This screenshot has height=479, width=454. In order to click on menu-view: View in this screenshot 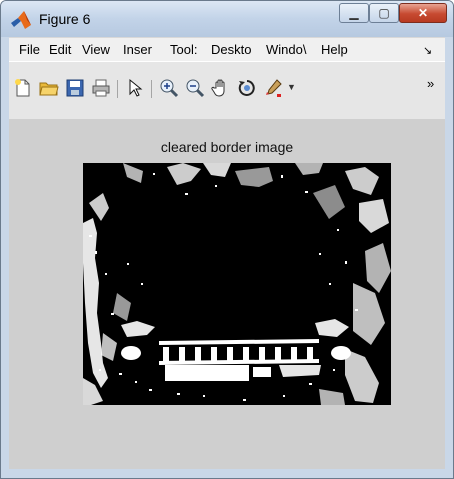, I will do `click(96, 49)`.